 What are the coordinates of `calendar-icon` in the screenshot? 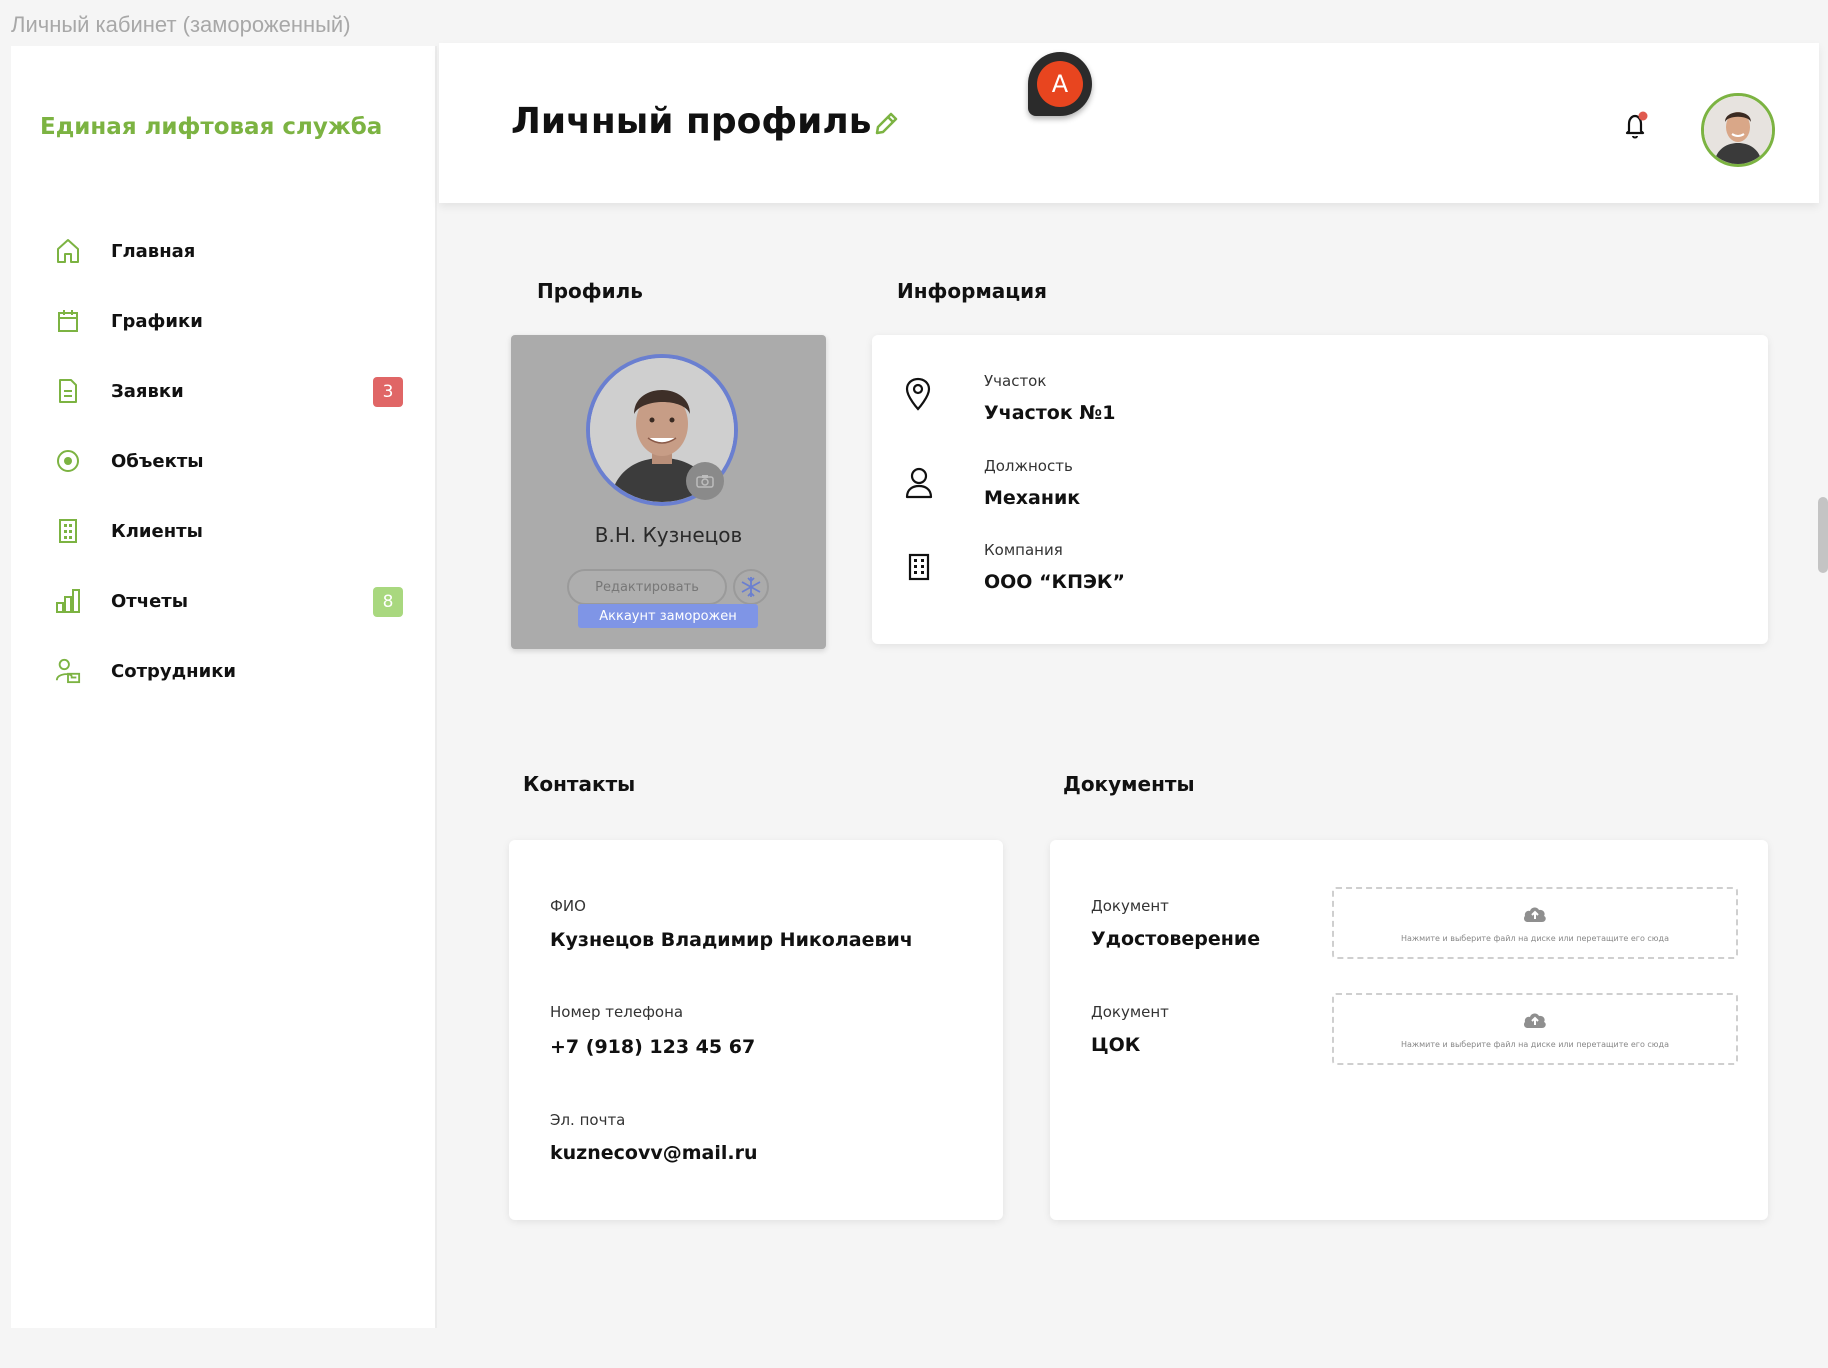 It's located at (68, 321).